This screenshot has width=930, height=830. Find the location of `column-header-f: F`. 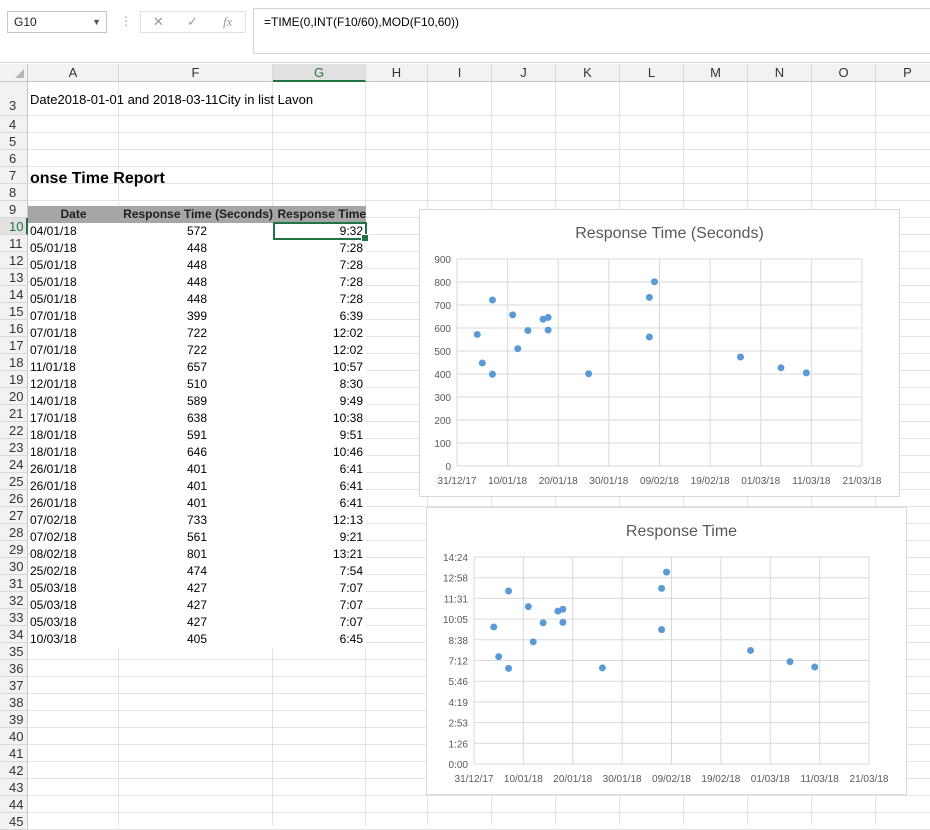

column-header-f: F is located at coordinates (196, 73).